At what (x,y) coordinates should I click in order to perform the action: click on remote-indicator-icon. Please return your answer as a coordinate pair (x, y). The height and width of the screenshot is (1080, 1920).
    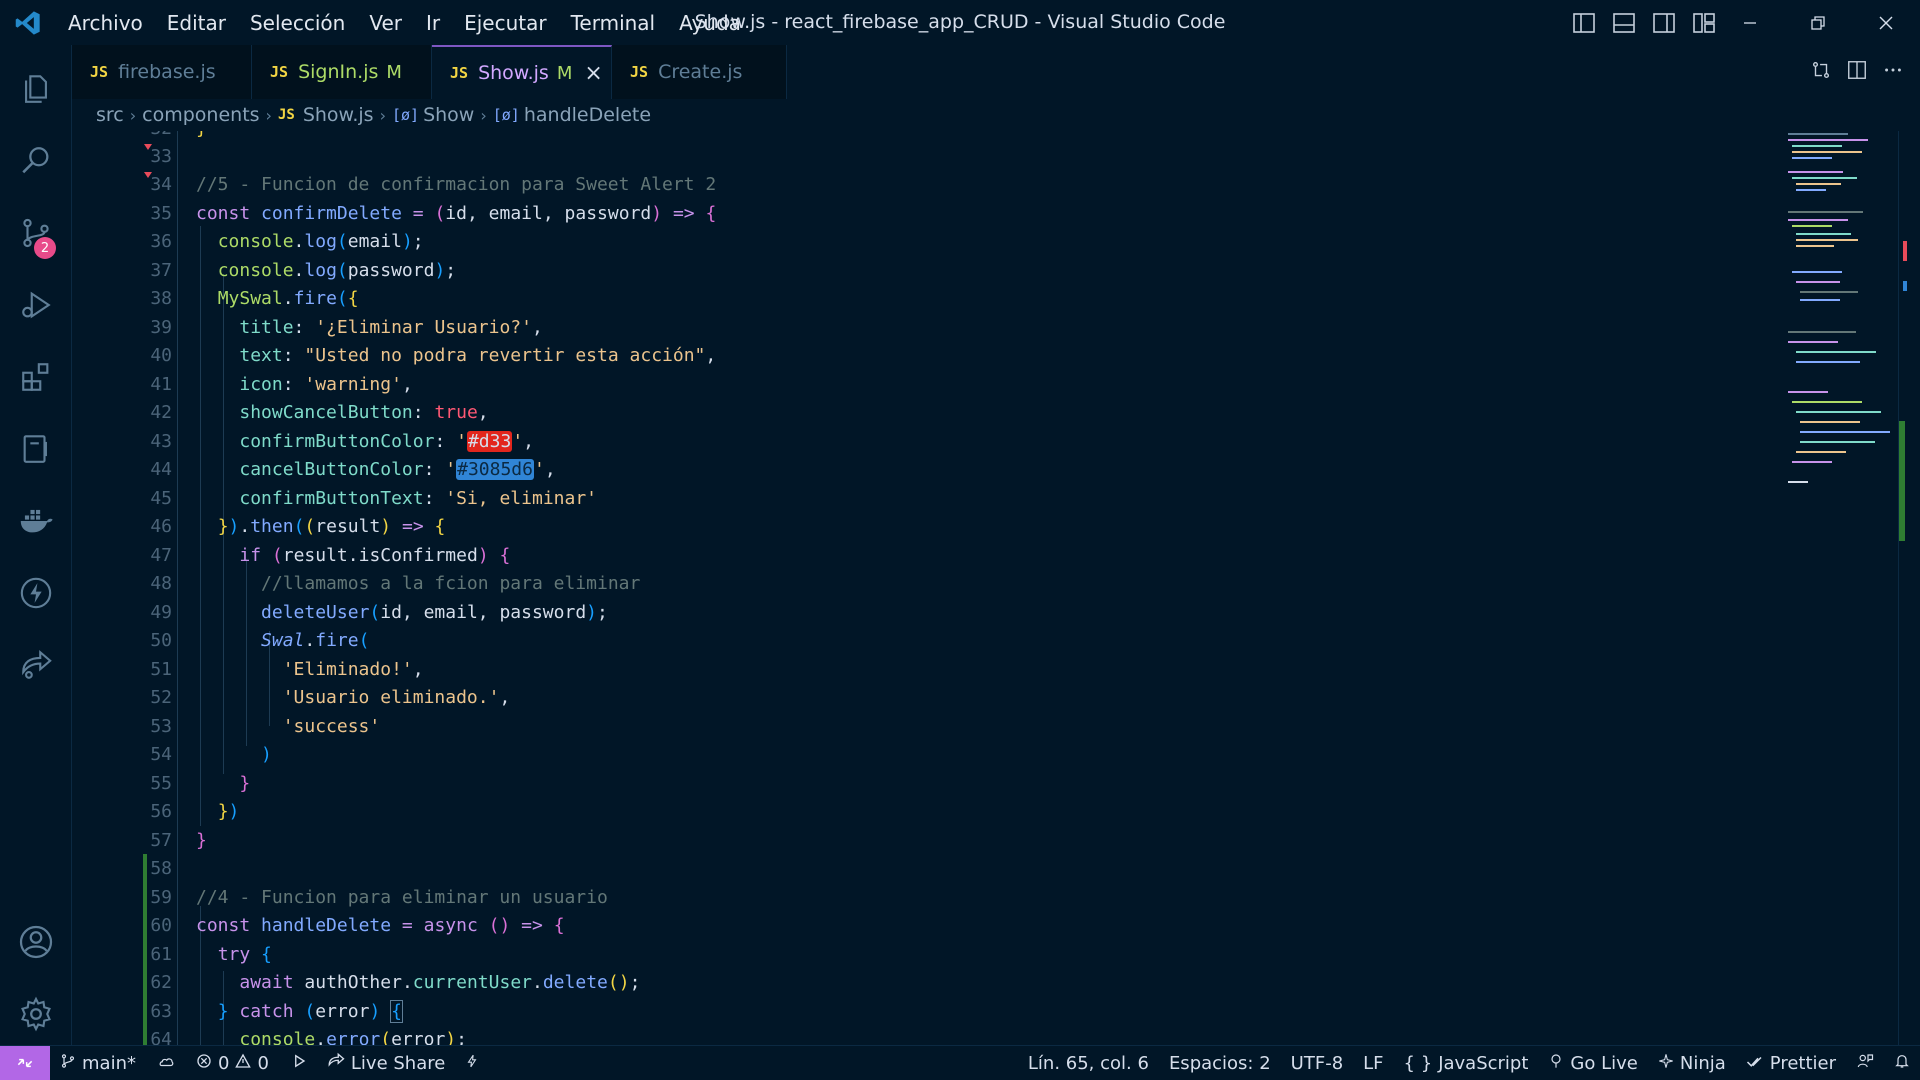
    Looking at the image, I should click on (25, 1062).